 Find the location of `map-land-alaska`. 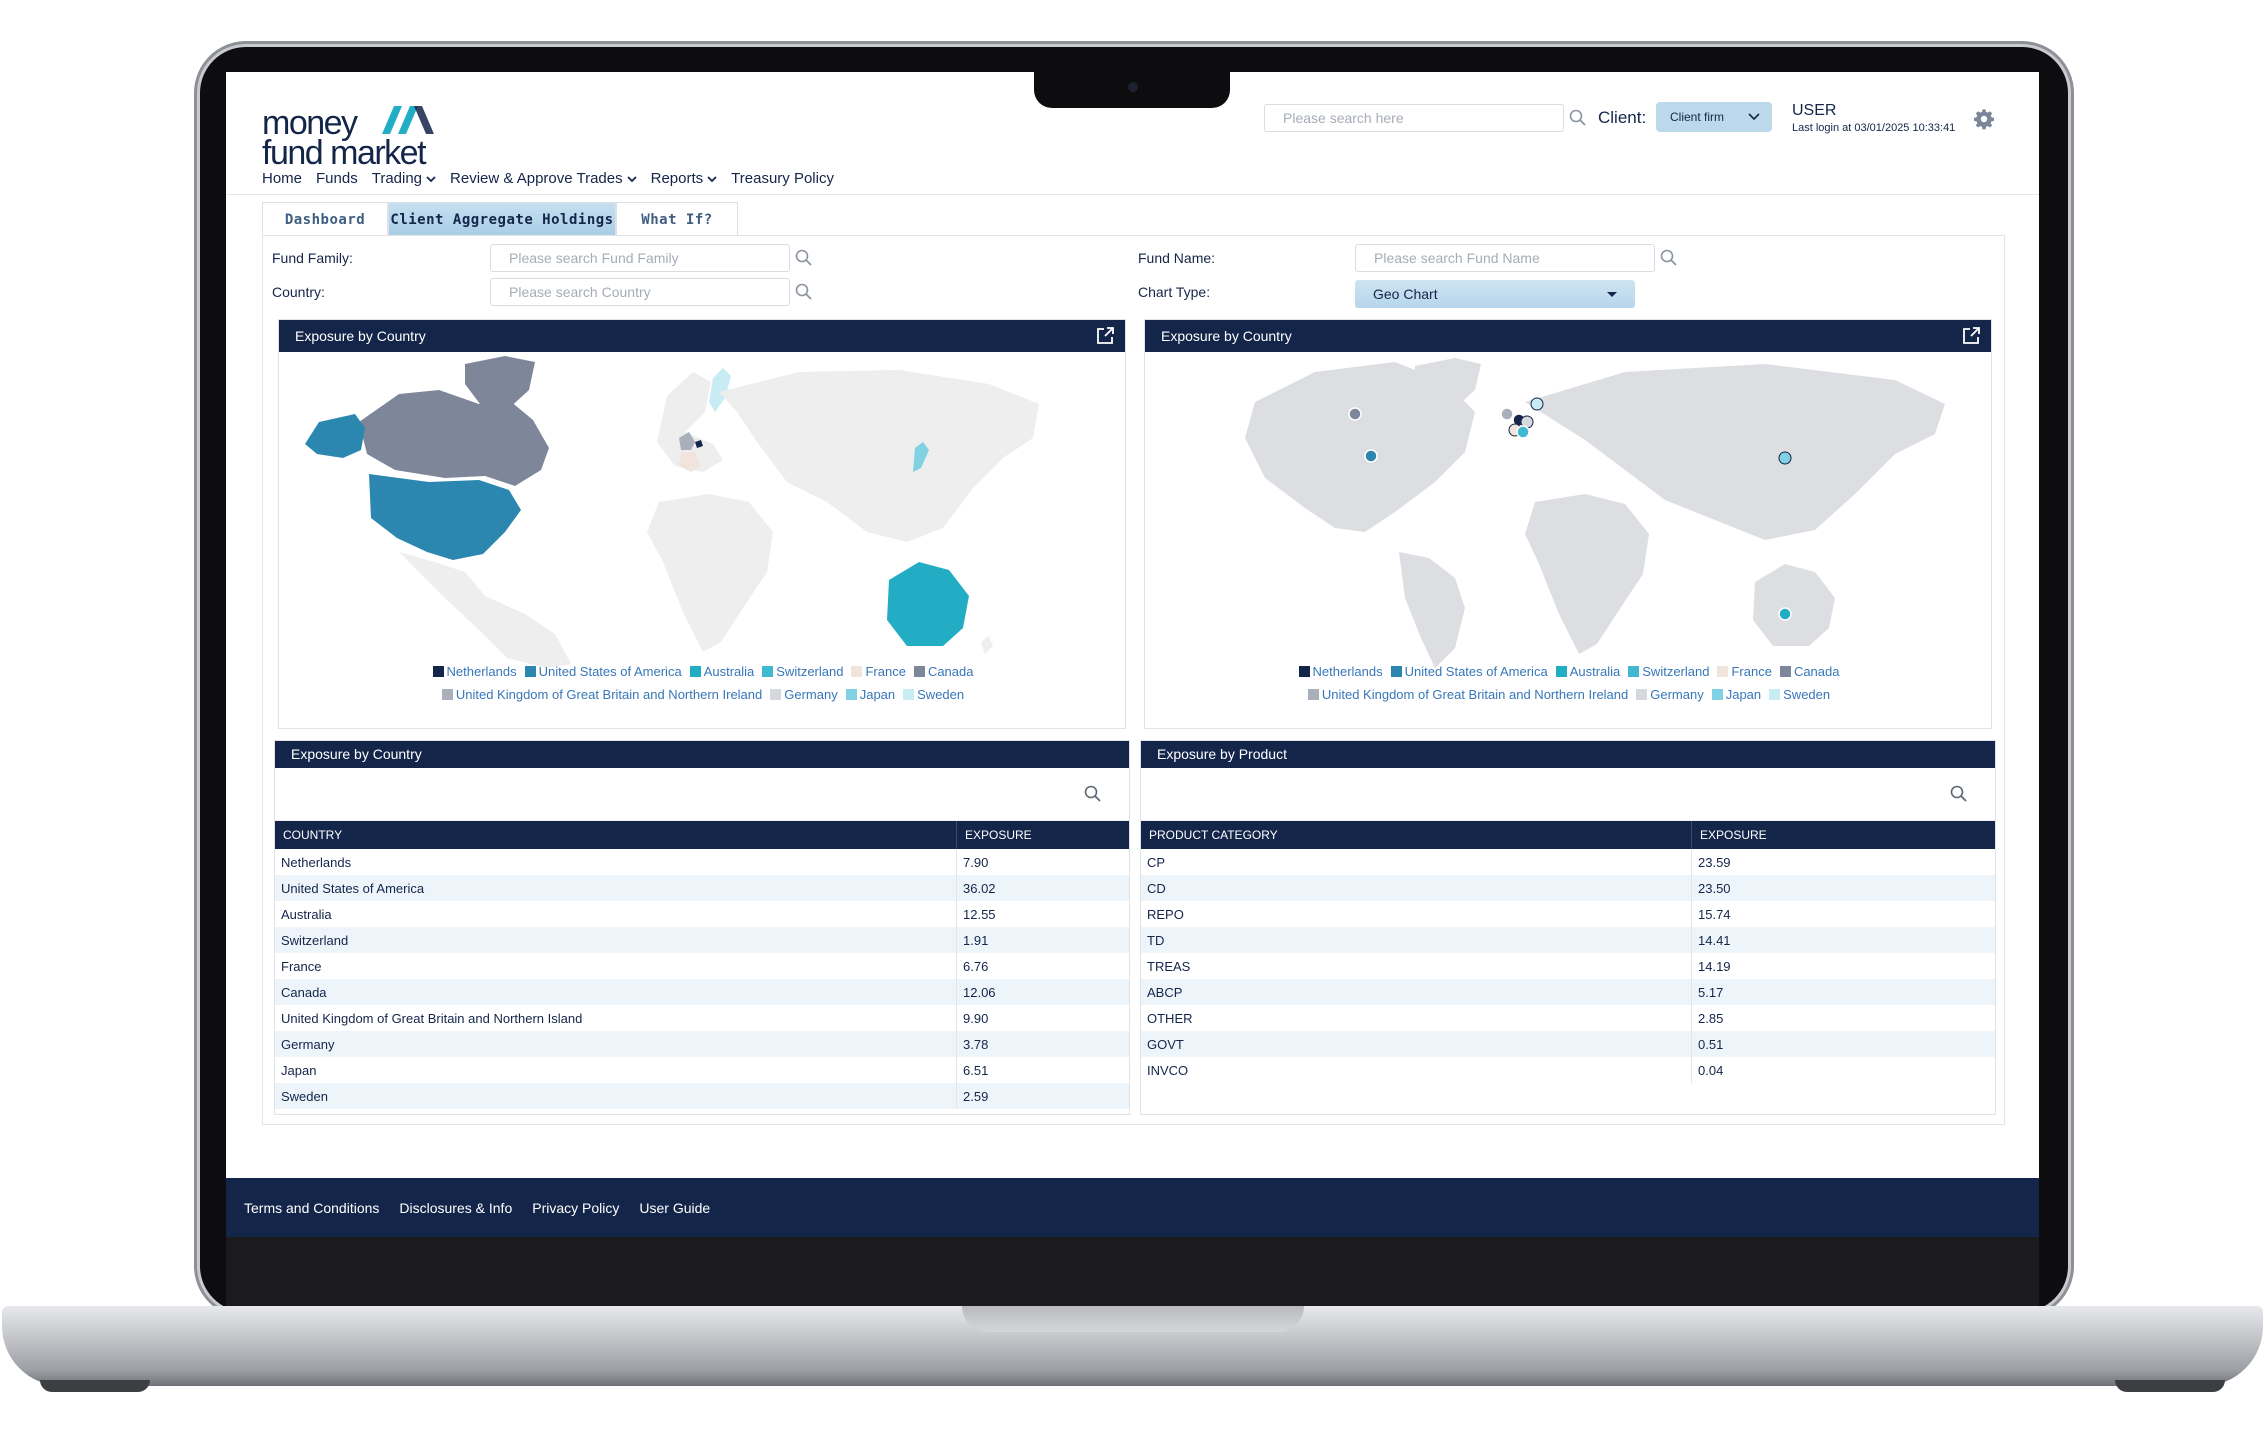

map-land-alaska is located at coordinates (335, 436).